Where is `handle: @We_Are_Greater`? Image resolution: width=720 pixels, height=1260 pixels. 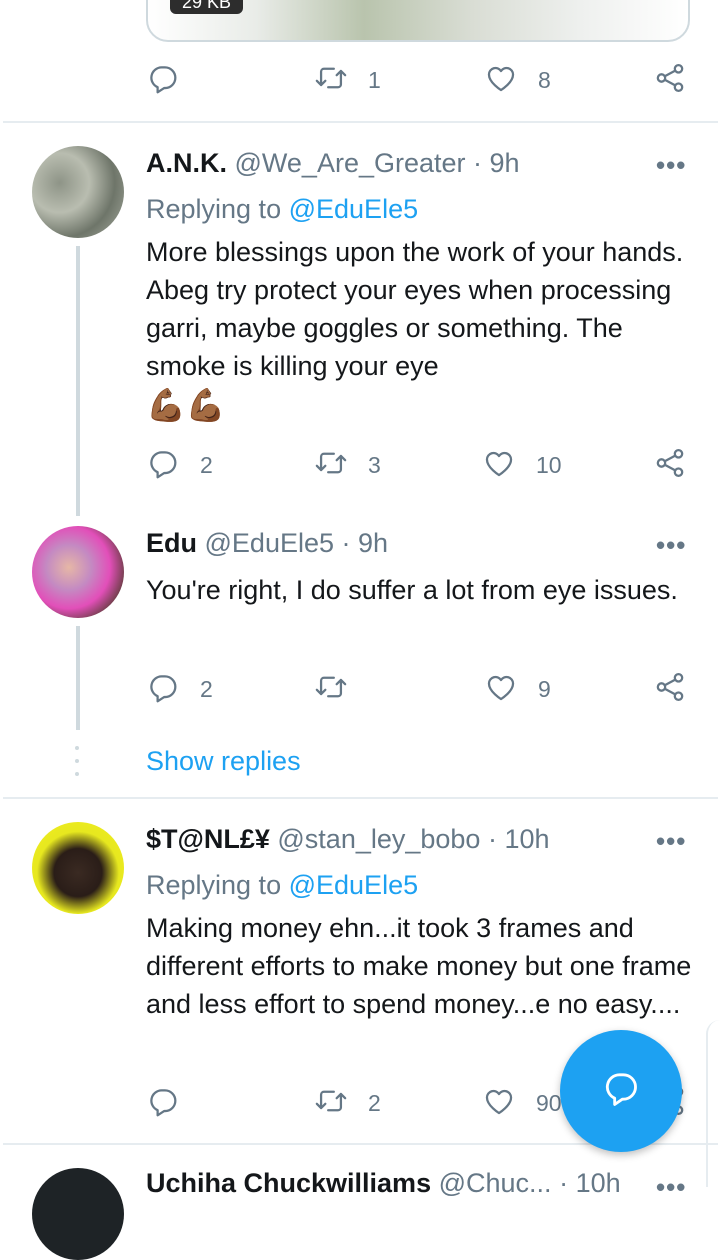 handle: @We_Are_Greater is located at coordinates (350, 163).